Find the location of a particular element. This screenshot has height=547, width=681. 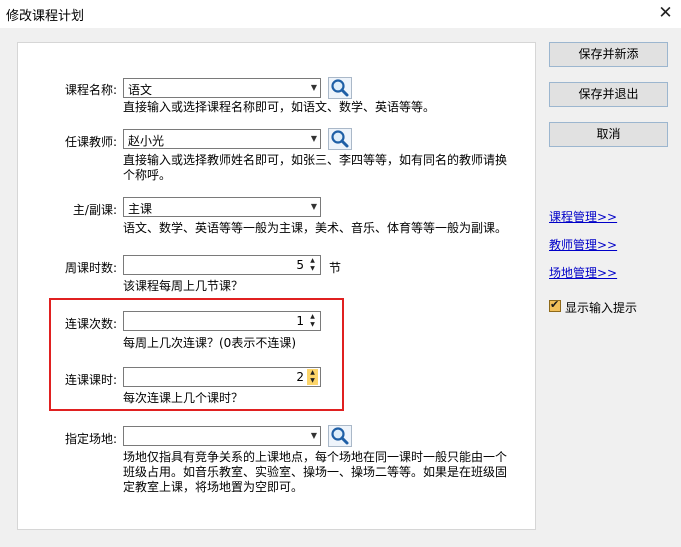

course-search-button is located at coordinates (340, 88).